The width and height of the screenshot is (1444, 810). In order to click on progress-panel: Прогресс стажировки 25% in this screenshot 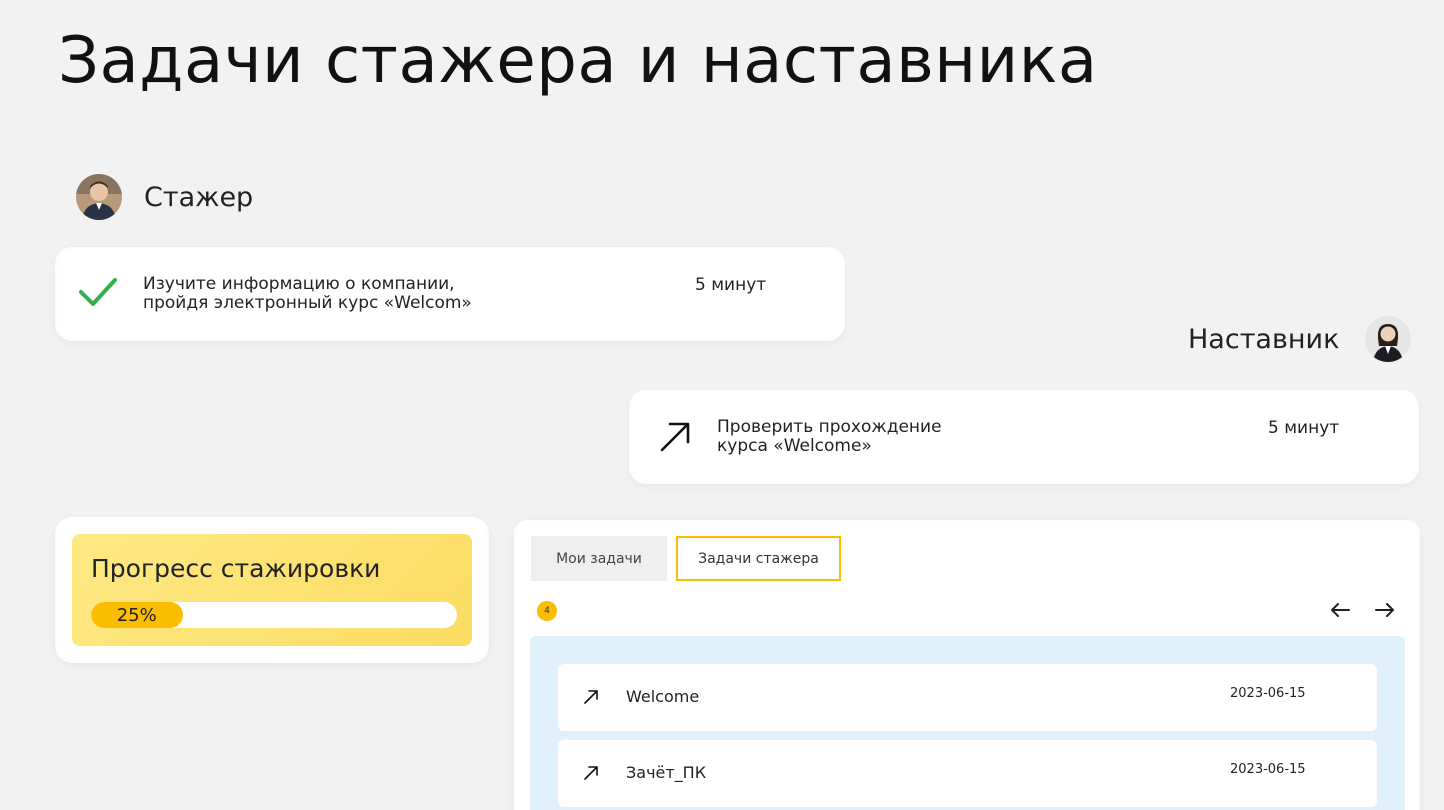, I will do `click(272, 590)`.